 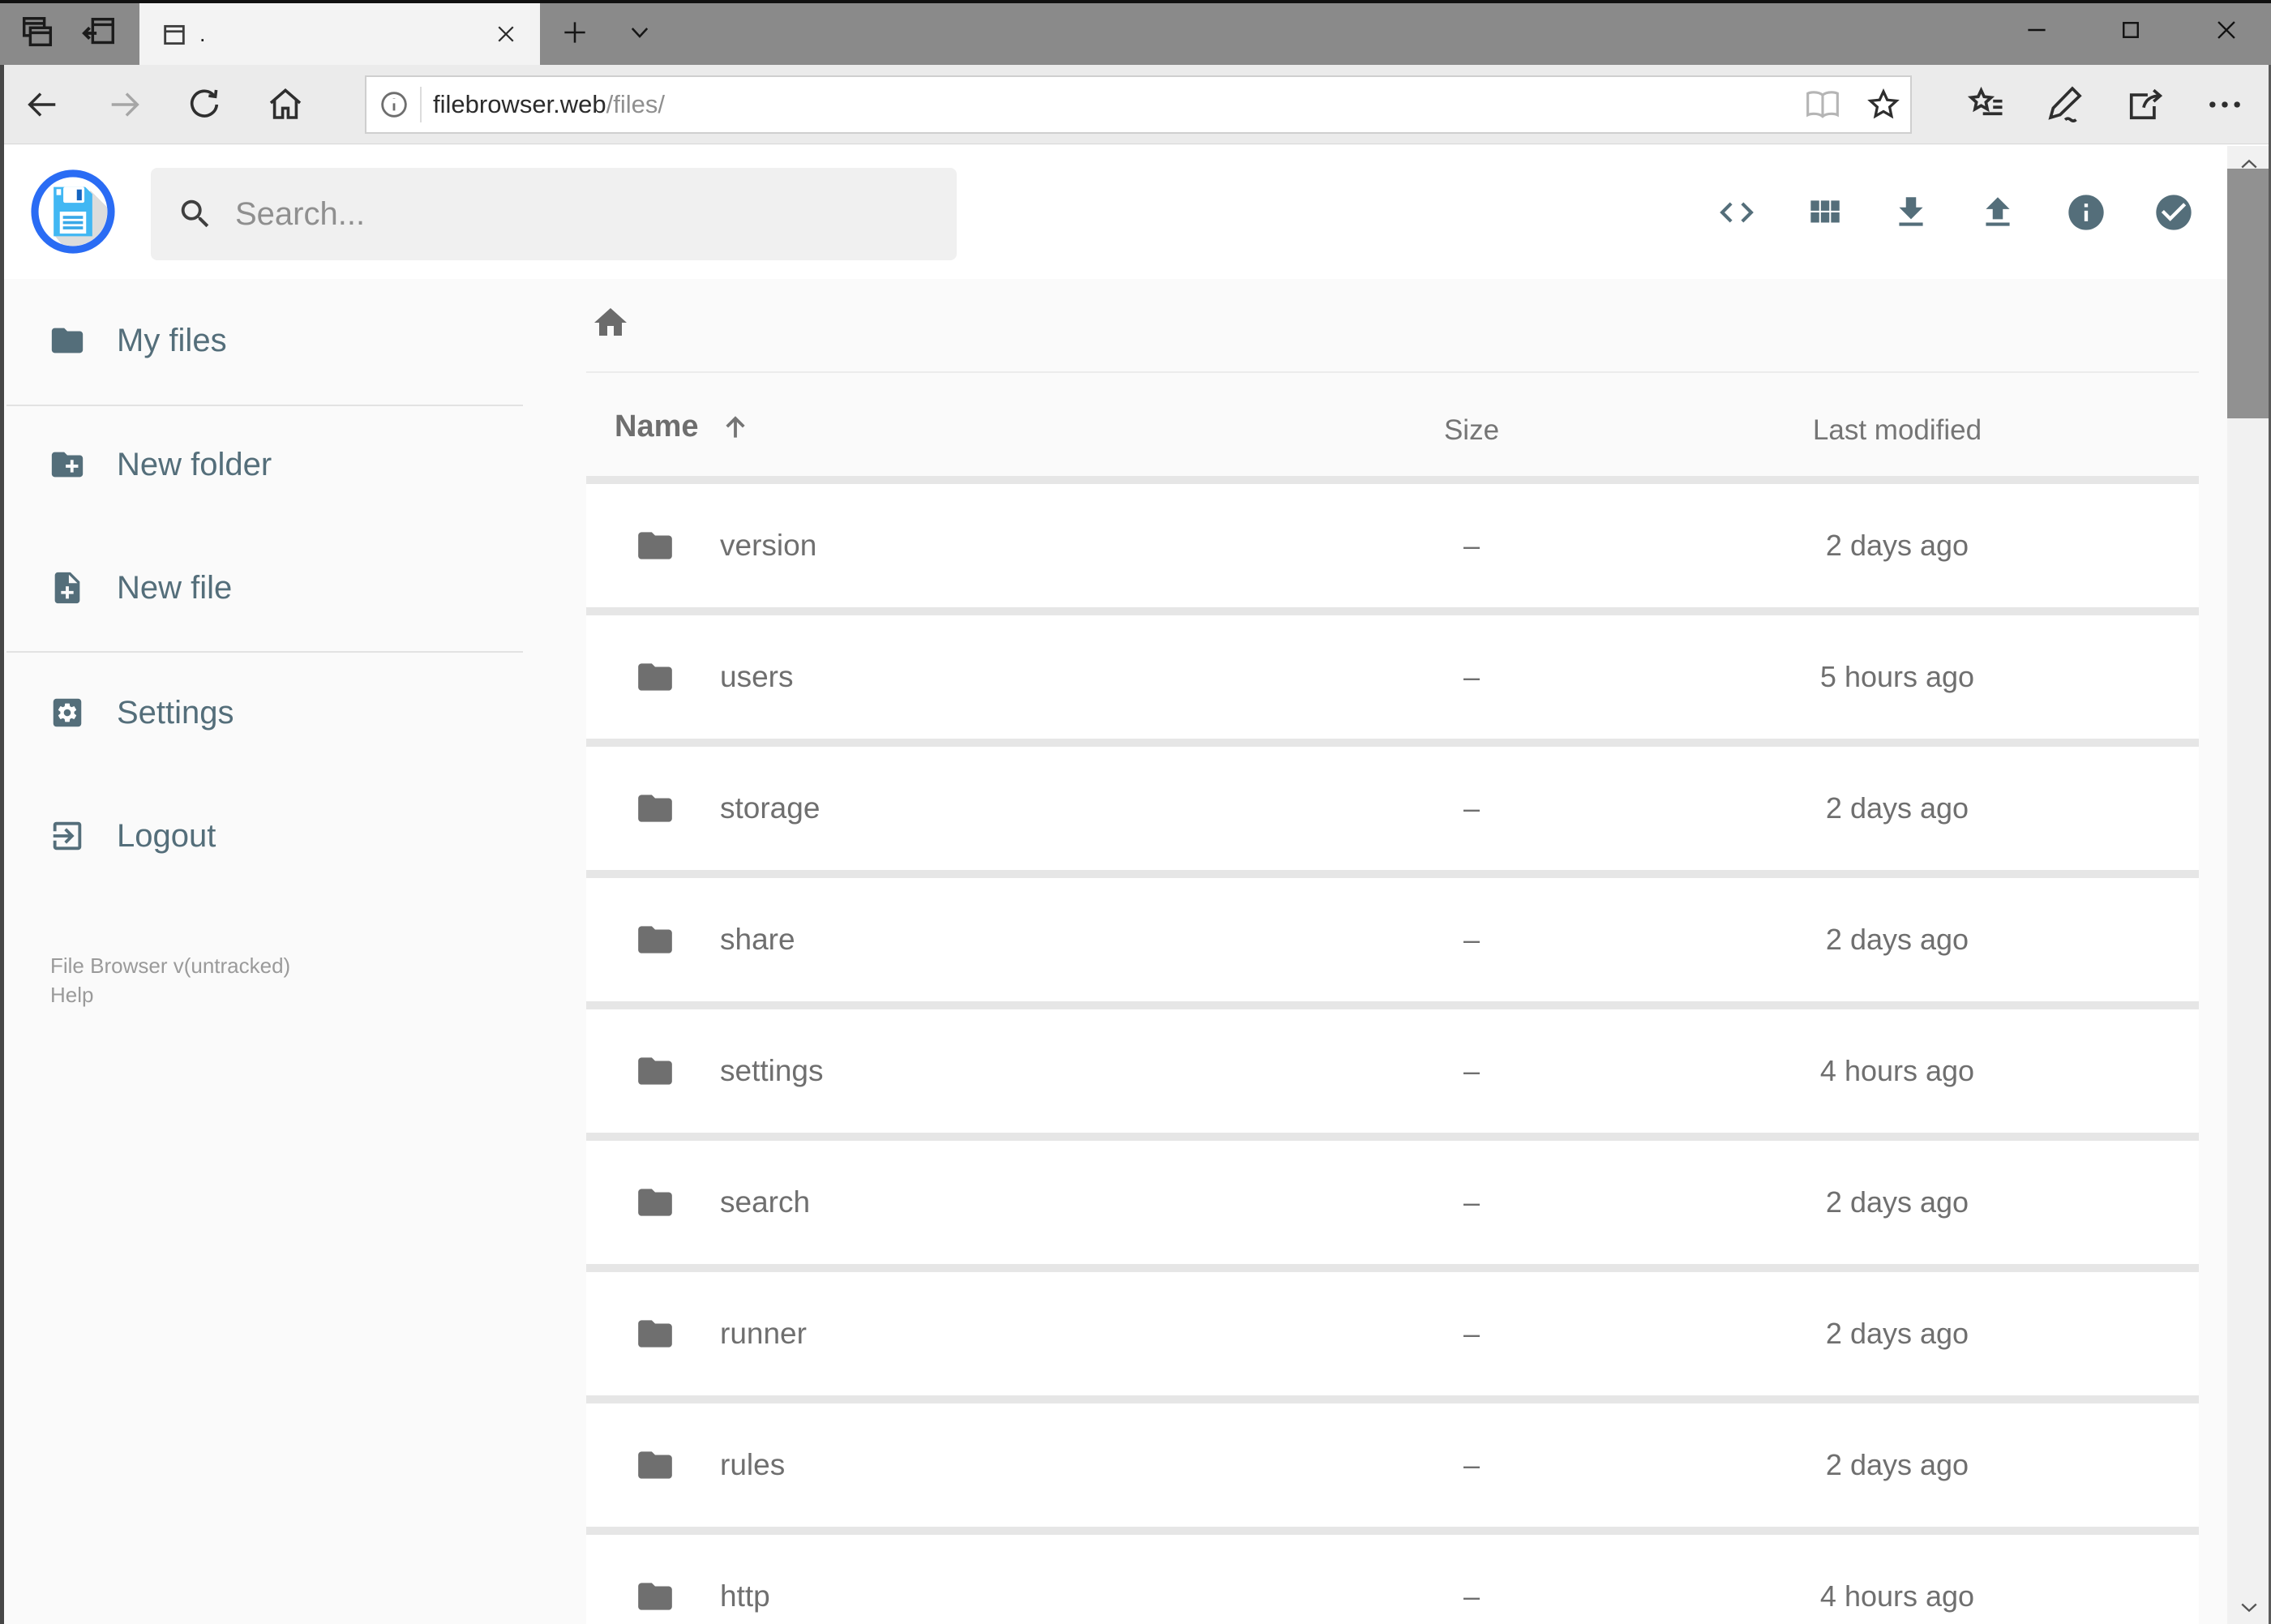 What do you see at coordinates (1911, 213) in the screenshot?
I see `download-icon` at bounding box center [1911, 213].